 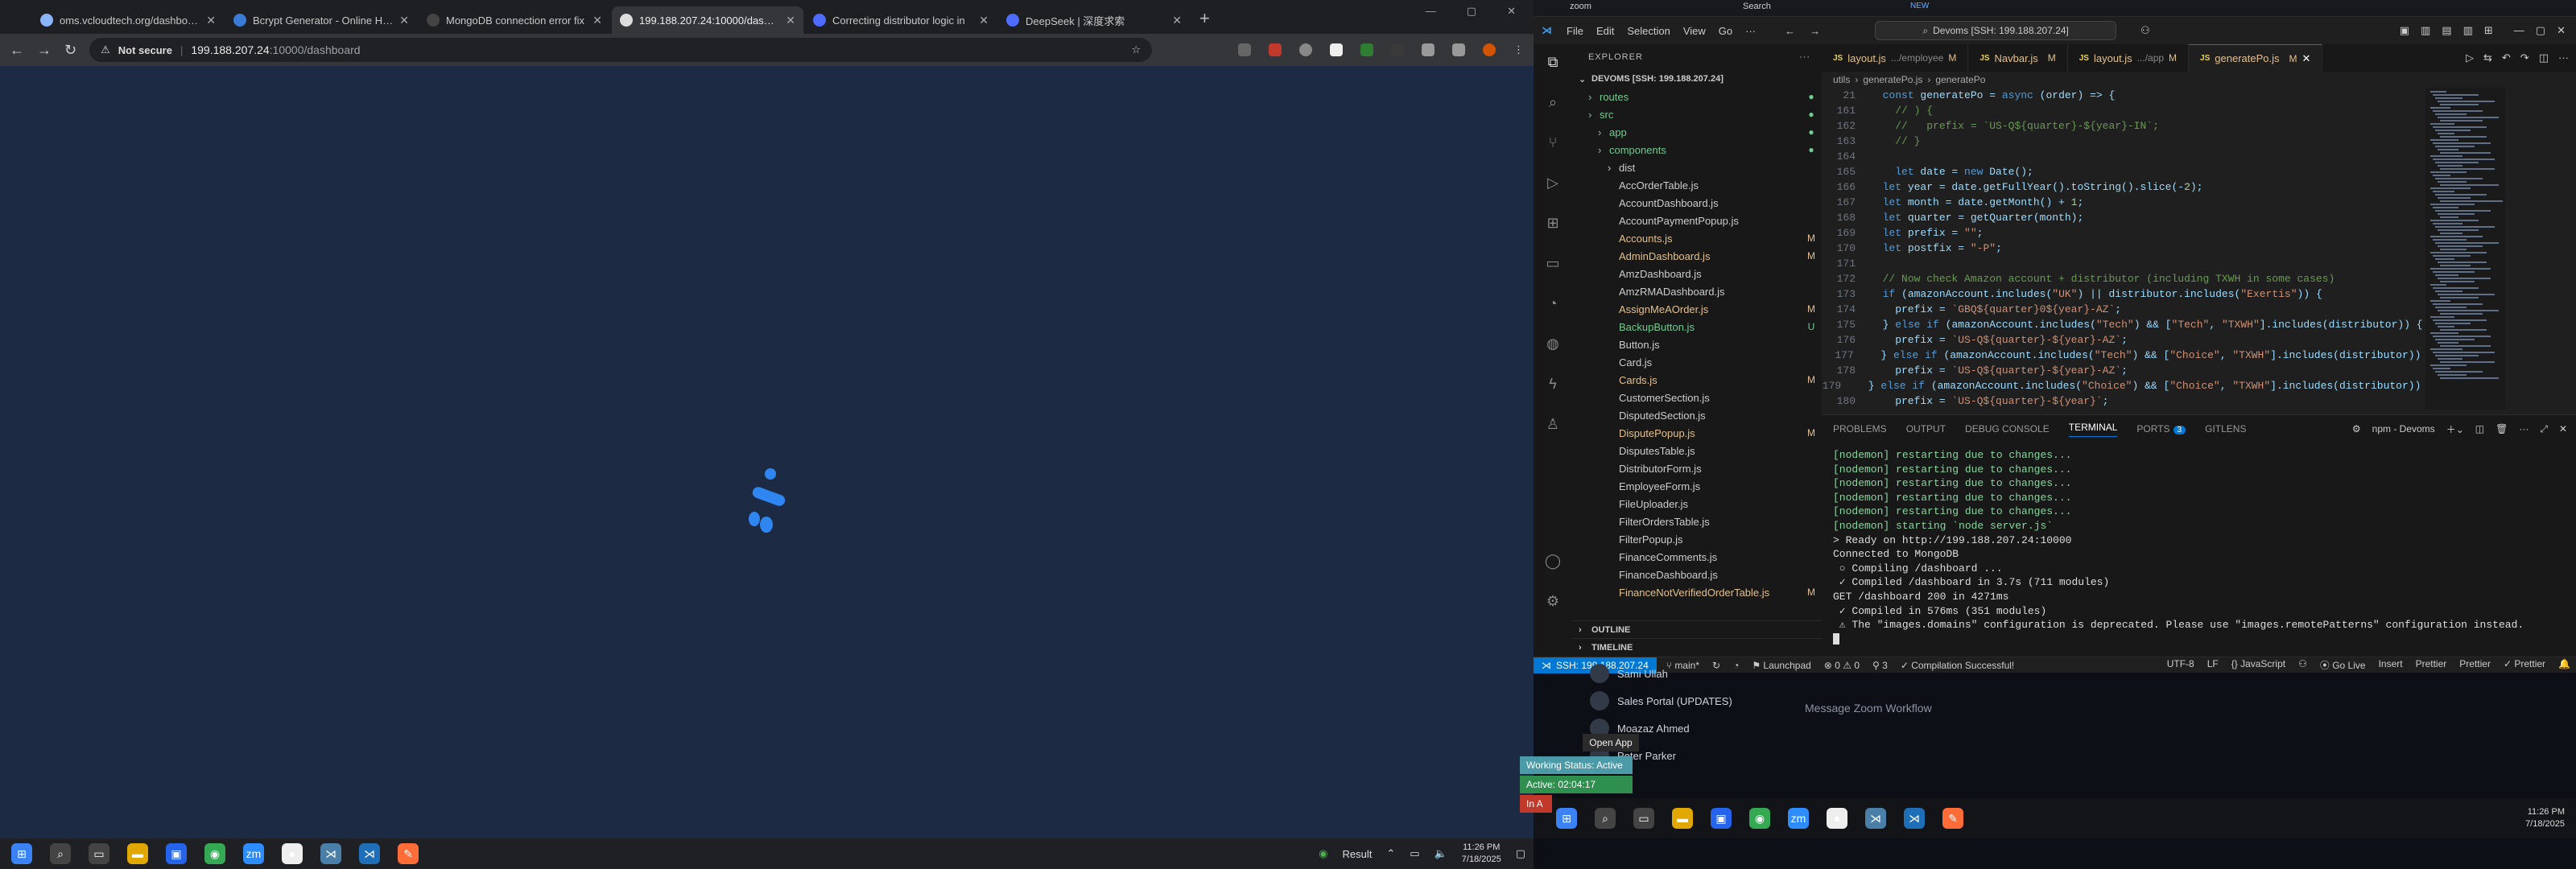 I want to click on reload-icon: ↻, so click(x=70, y=50).